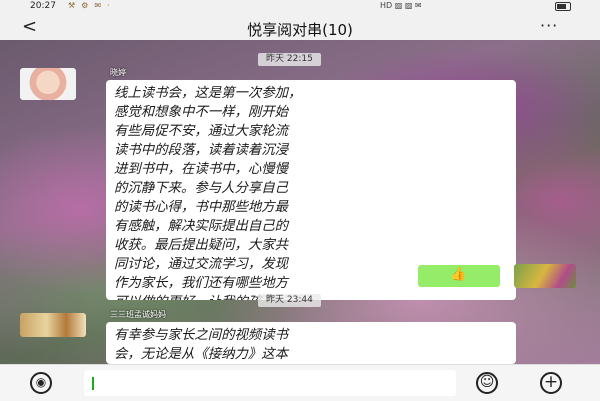  What do you see at coordinates (300, 7) in the screenshot?
I see `status-bar: 20:27 ⚒⚙✉· HD ▨ ▨ ✉` at bounding box center [300, 7].